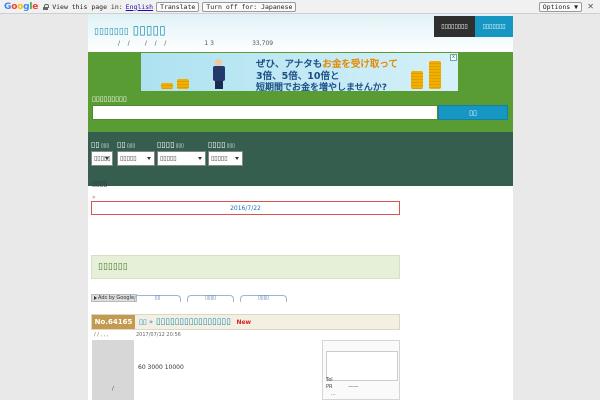 The image size is (600, 400). I want to click on contact-tel: Tel, so click(329, 380).